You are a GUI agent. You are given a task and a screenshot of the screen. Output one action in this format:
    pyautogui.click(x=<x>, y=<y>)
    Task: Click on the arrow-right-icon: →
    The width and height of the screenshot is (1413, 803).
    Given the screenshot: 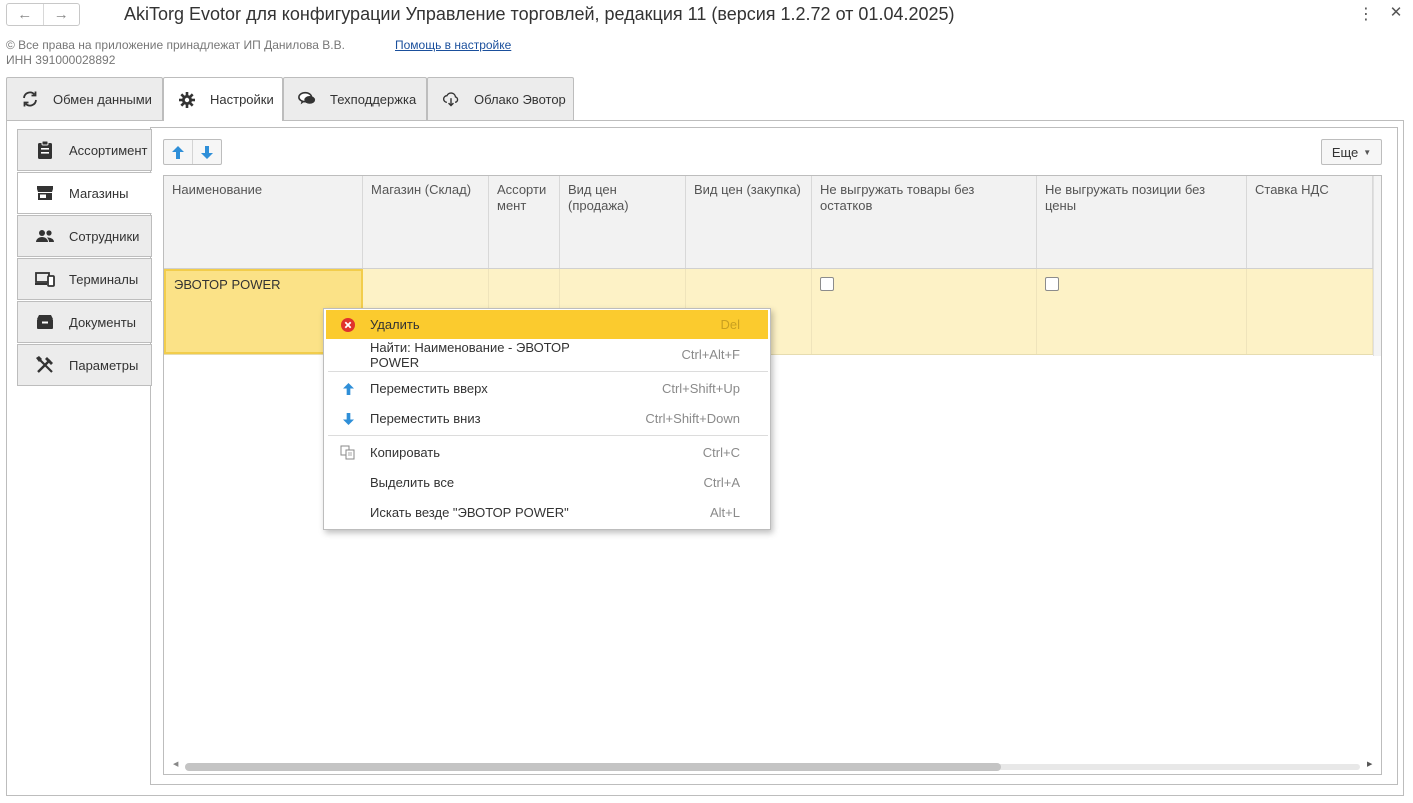 What is the action you would take?
    pyautogui.click(x=61, y=14)
    